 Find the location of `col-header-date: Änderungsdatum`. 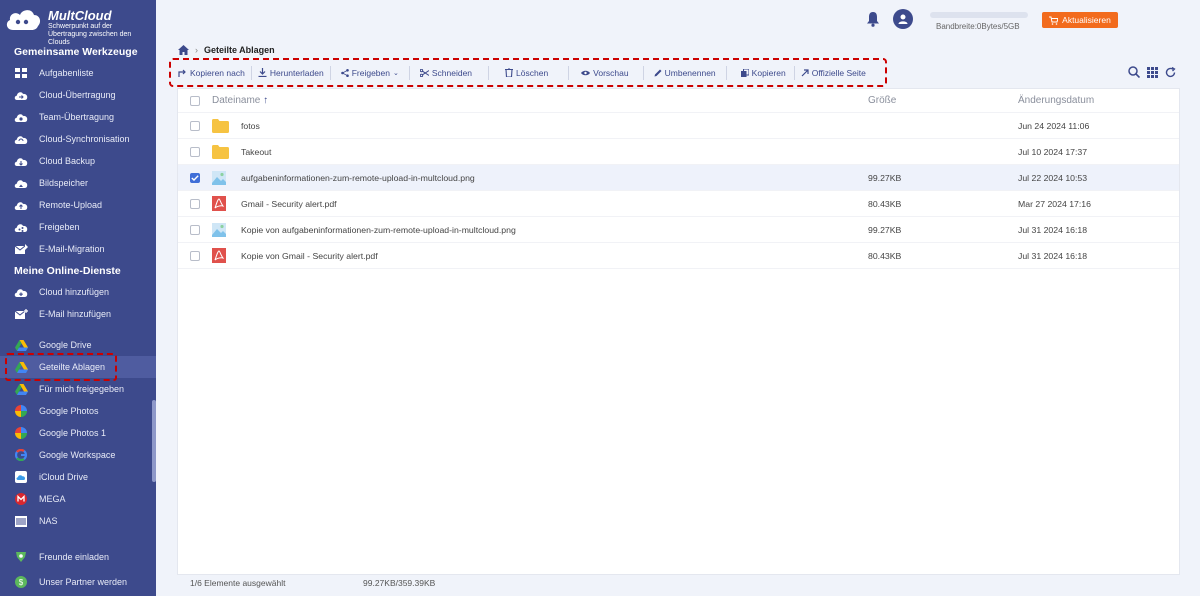

col-header-date: Änderungsdatum is located at coordinates (1056, 100).